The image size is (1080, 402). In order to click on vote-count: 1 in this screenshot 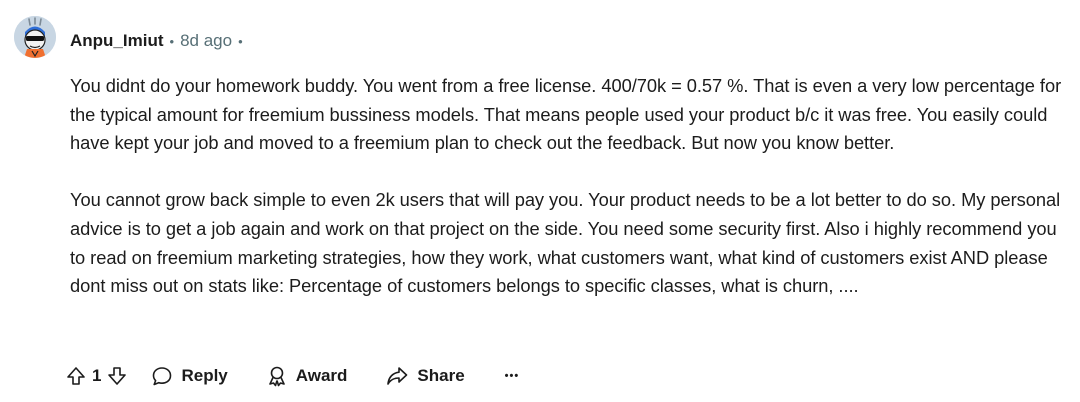, I will do `click(97, 375)`.